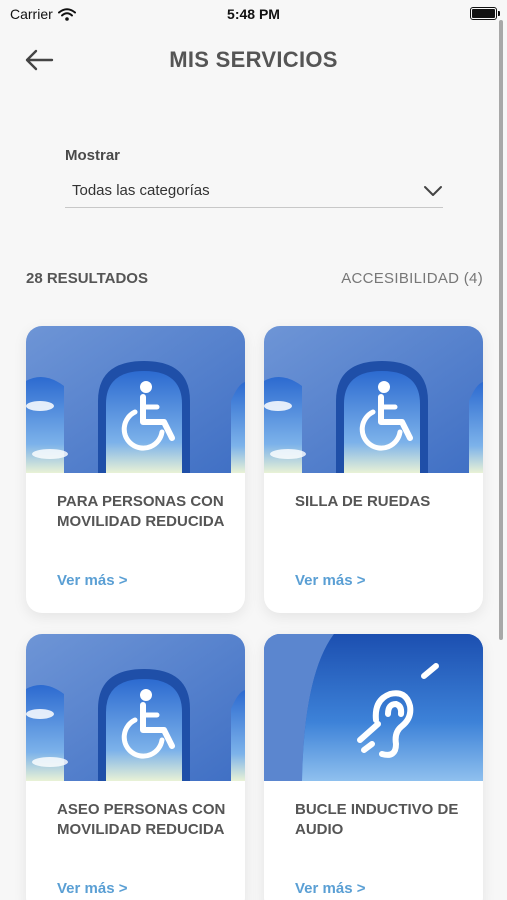 The width and height of the screenshot is (507, 900). I want to click on battery-icon, so click(485, 13).